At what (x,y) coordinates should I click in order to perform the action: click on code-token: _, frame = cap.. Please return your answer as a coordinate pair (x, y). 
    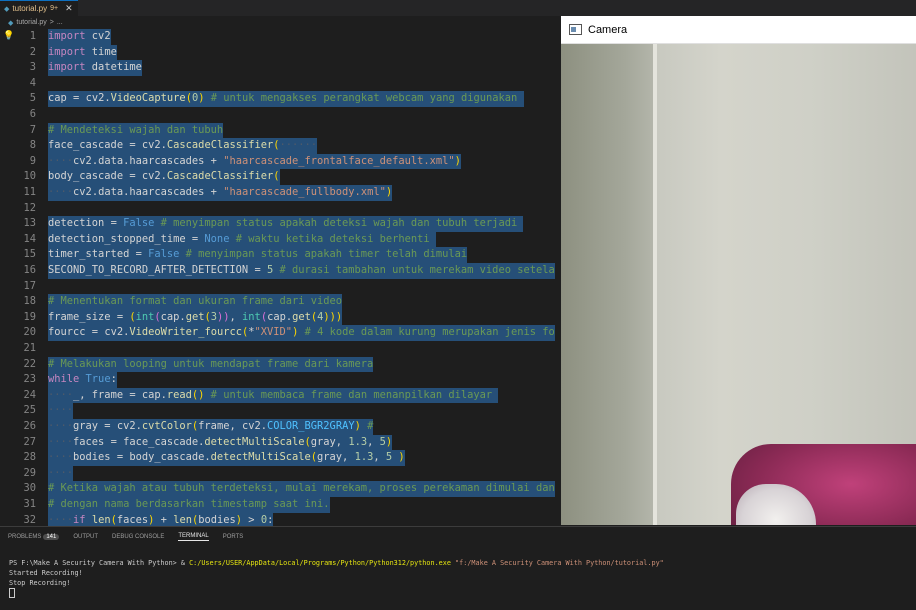
    Looking at the image, I should click on (120, 394).